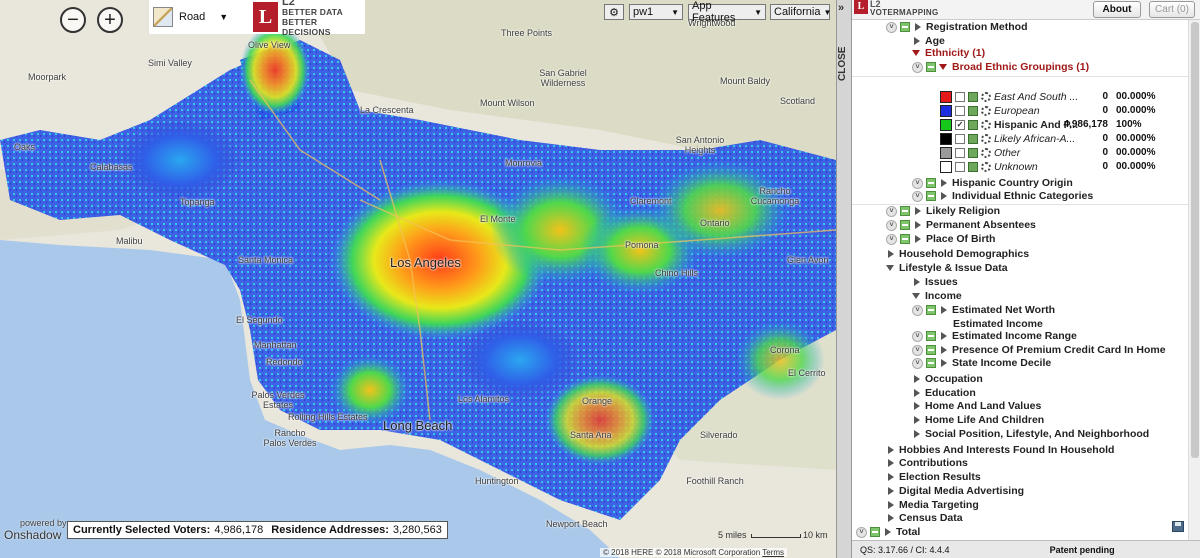 Image resolution: width=1200 pixels, height=558 pixels. What do you see at coordinates (976, 406) in the screenshot?
I see `tree-item-home-land-values: Home And Land Values` at bounding box center [976, 406].